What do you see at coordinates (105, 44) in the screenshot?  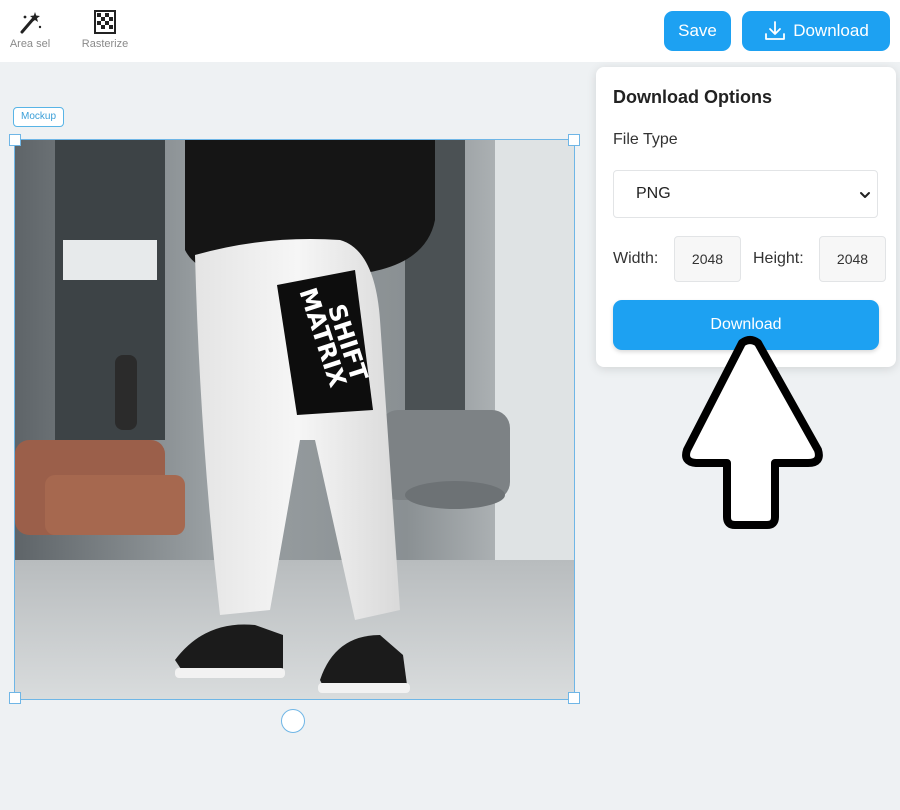 I see `rasterize-label: Rasterize` at bounding box center [105, 44].